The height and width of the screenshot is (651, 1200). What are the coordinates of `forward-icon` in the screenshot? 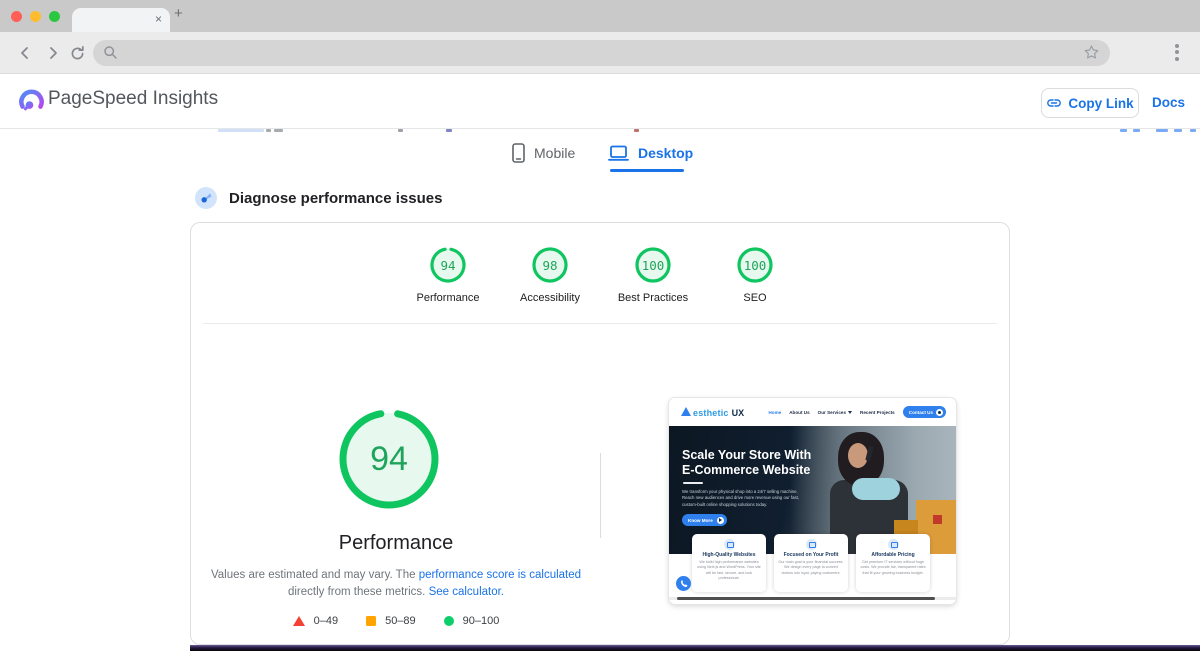 It's located at (53, 53).